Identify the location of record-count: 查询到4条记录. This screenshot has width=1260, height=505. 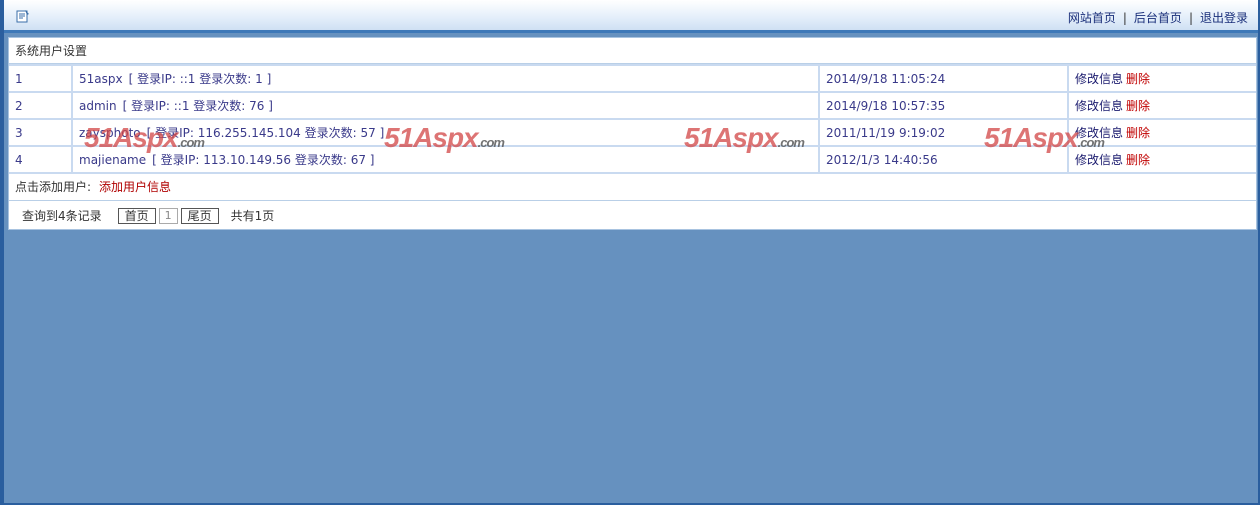
(62, 216).